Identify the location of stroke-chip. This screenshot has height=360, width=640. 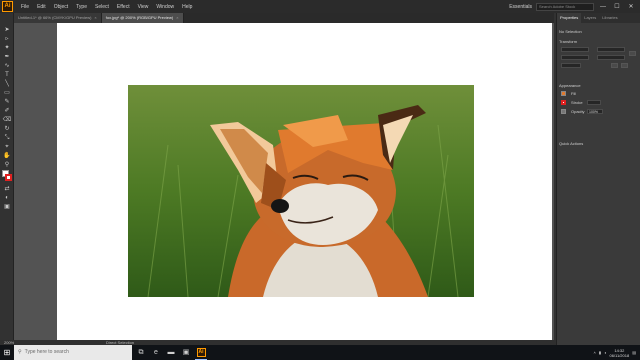
(563, 102).